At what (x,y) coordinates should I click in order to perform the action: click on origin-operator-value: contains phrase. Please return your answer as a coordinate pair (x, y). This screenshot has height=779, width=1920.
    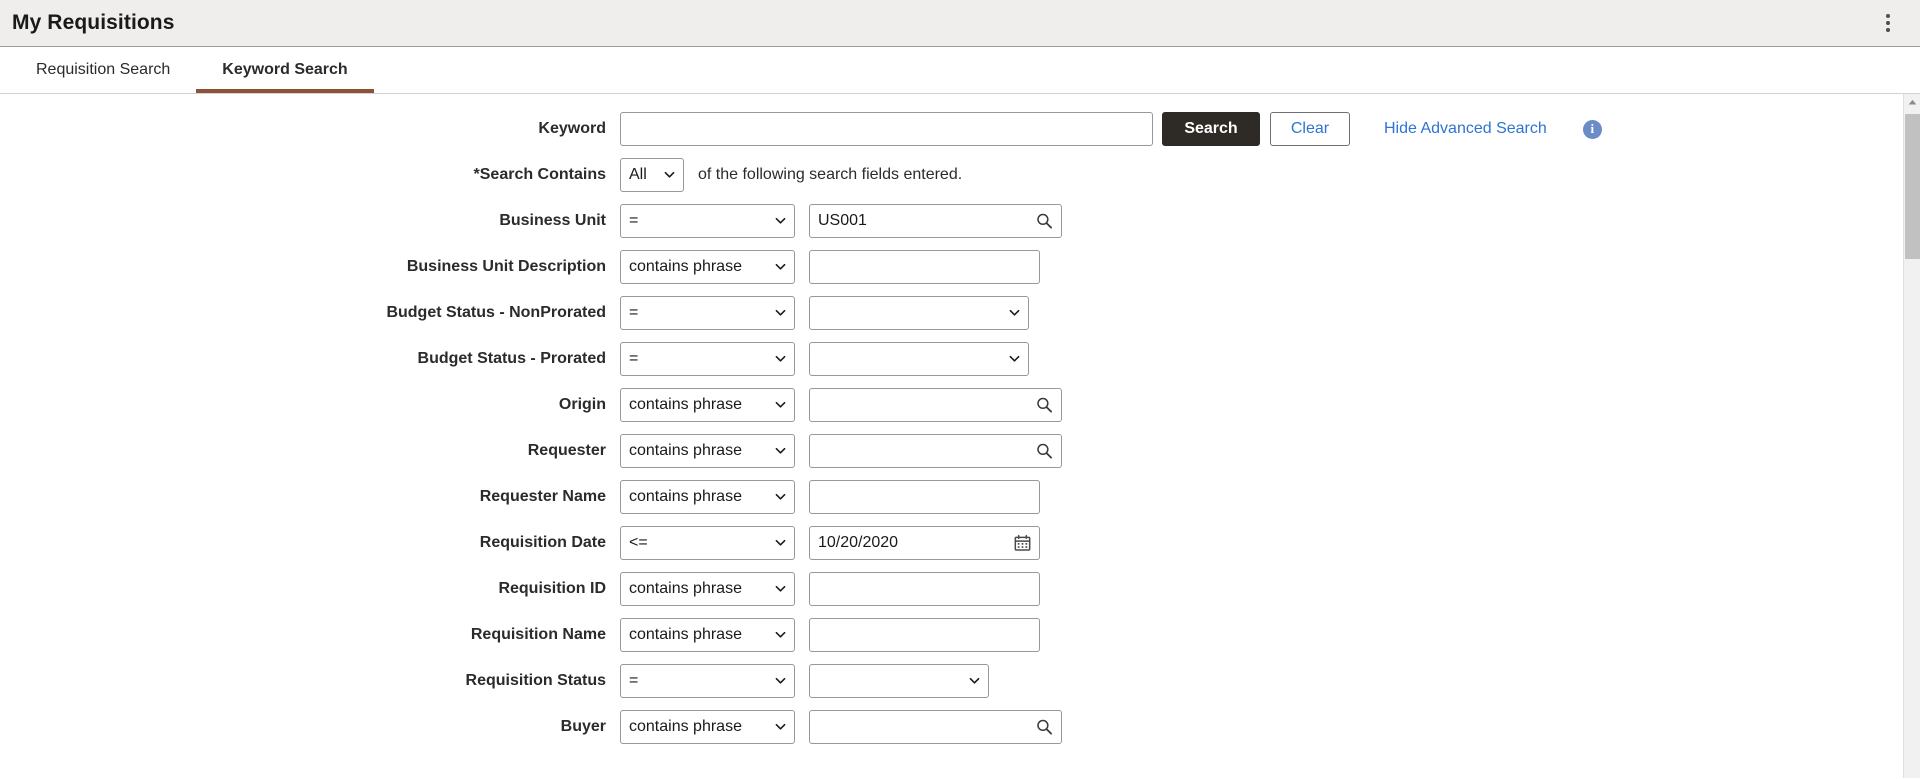
    Looking at the image, I should click on (685, 404).